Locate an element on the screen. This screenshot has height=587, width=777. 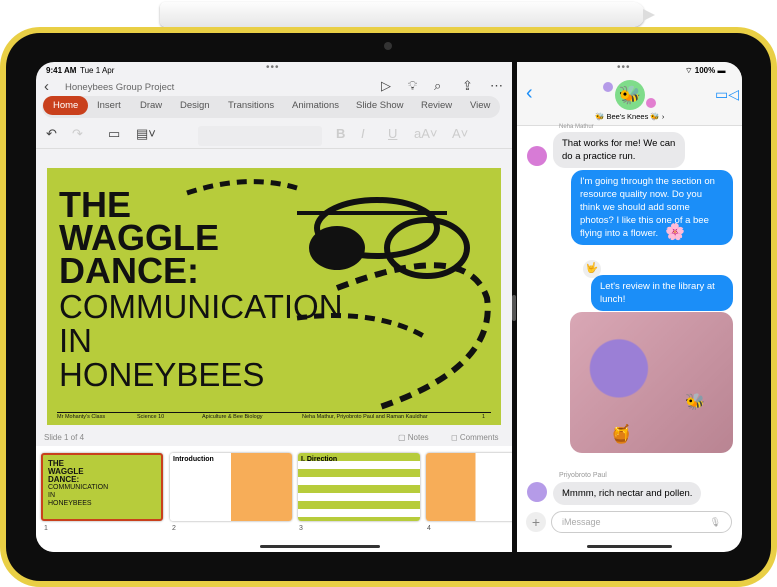
slide-thumbnail-2: Introduction is located at coordinates (231, 487).